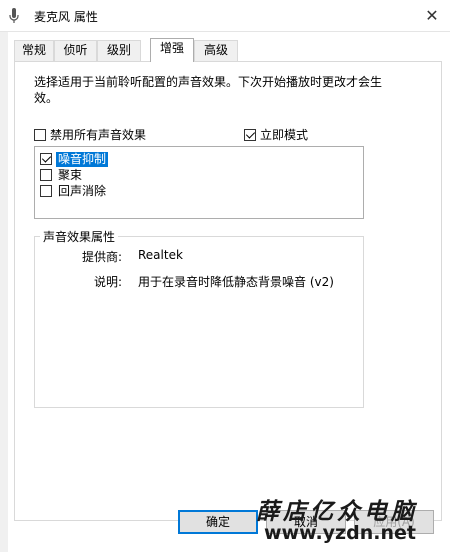 This screenshot has height=552, width=450. Describe the element at coordinates (79, 236) in the screenshot. I see `effect-properties-title: 声音效果属性` at that location.